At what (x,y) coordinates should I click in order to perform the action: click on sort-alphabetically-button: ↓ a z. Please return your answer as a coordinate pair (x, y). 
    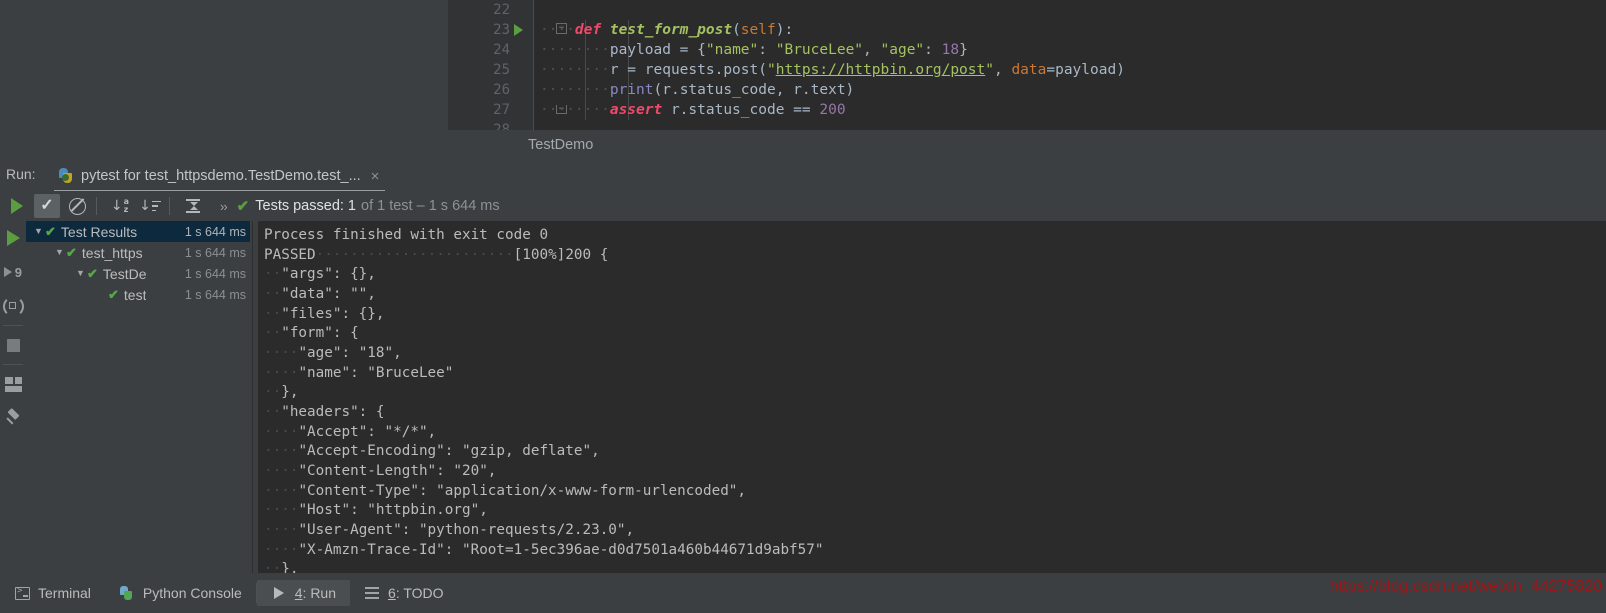
    Looking at the image, I should click on (120, 206).